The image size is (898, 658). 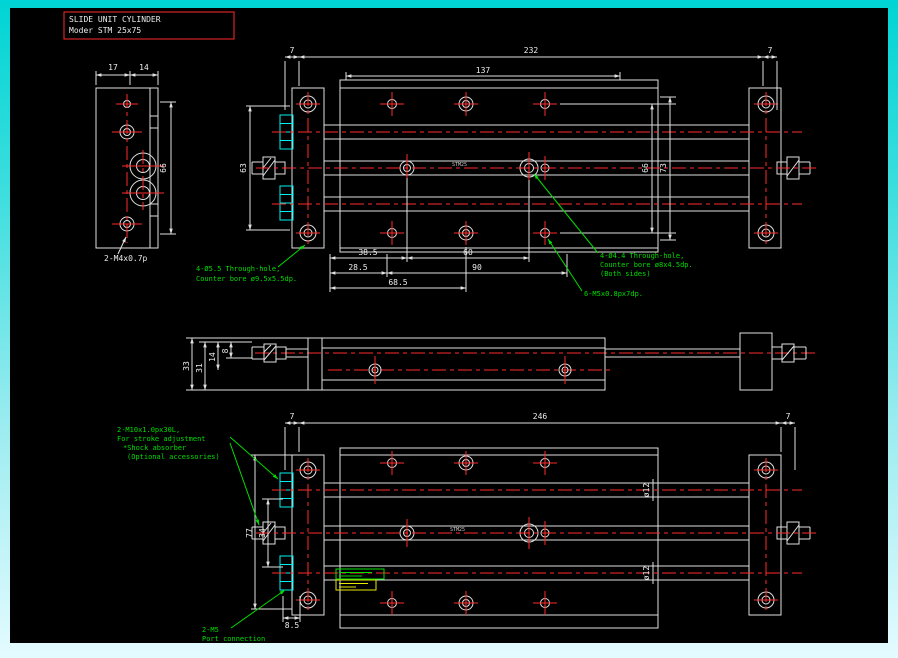 What do you see at coordinates (477, 267) in the screenshot?
I see `dim-90: 90` at bounding box center [477, 267].